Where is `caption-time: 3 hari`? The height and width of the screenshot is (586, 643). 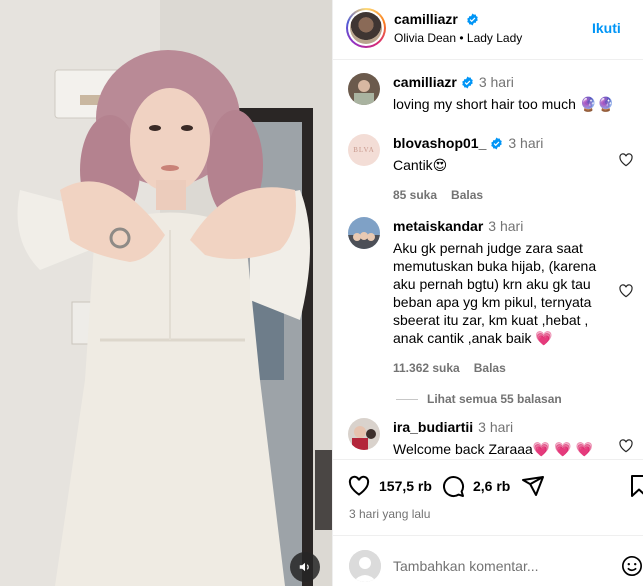 caption-time: 3 hari is located at coordinates (496, 82).